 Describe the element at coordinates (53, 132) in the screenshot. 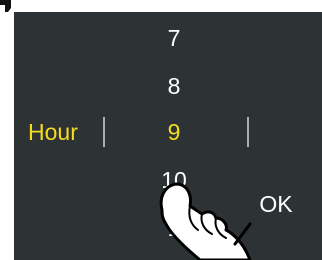

I see `hour-label: Hour` at that location.